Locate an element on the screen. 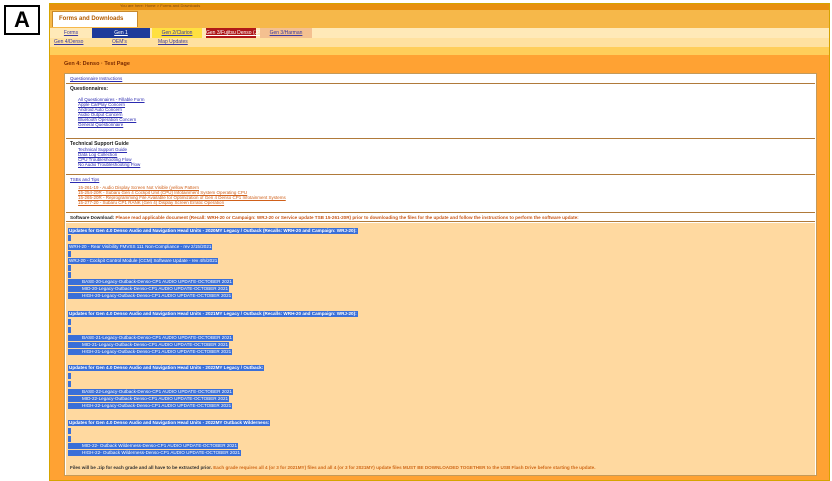 The image size is (832, 481). tab-gen-2-clarion: Gen 2/Clarion is located at coordinates (177, 33).